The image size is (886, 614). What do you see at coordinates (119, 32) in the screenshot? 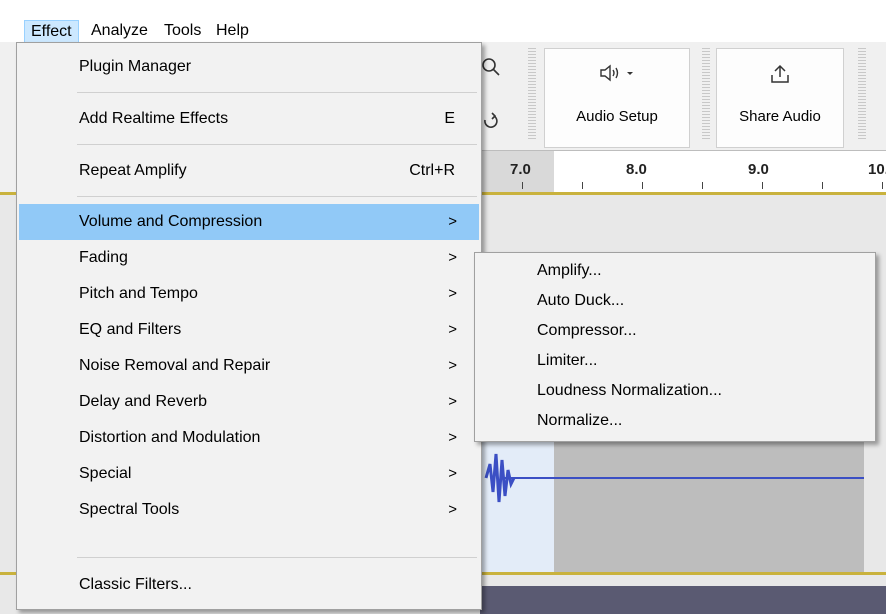
I see `menu-analyze: Analyze` at bounding box center [119, 32].